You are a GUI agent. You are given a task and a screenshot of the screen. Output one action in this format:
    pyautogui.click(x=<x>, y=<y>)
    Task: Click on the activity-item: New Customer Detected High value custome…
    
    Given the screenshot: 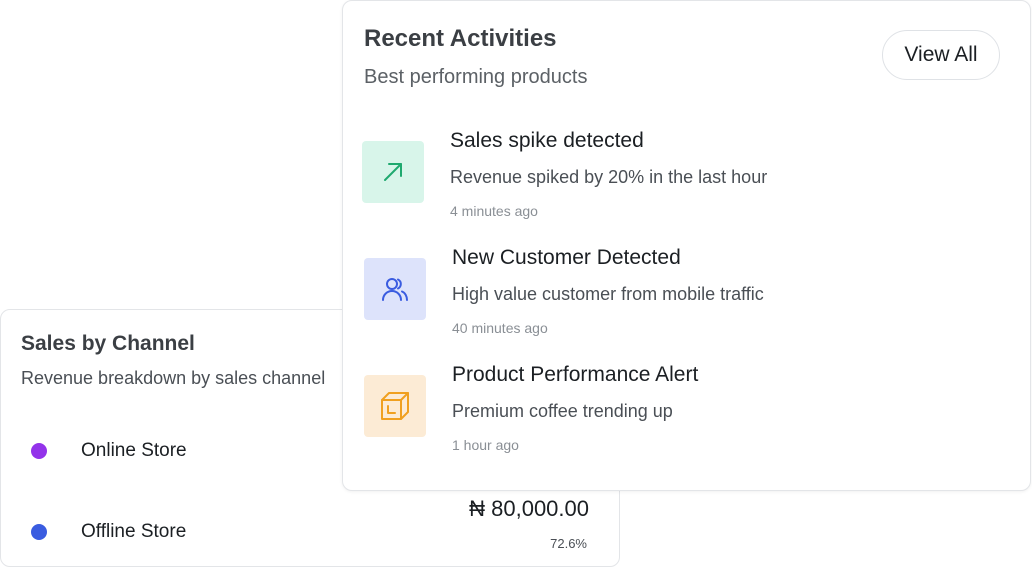 What is the action you would take?
    pyautogui.click(x=686, y=292)
    